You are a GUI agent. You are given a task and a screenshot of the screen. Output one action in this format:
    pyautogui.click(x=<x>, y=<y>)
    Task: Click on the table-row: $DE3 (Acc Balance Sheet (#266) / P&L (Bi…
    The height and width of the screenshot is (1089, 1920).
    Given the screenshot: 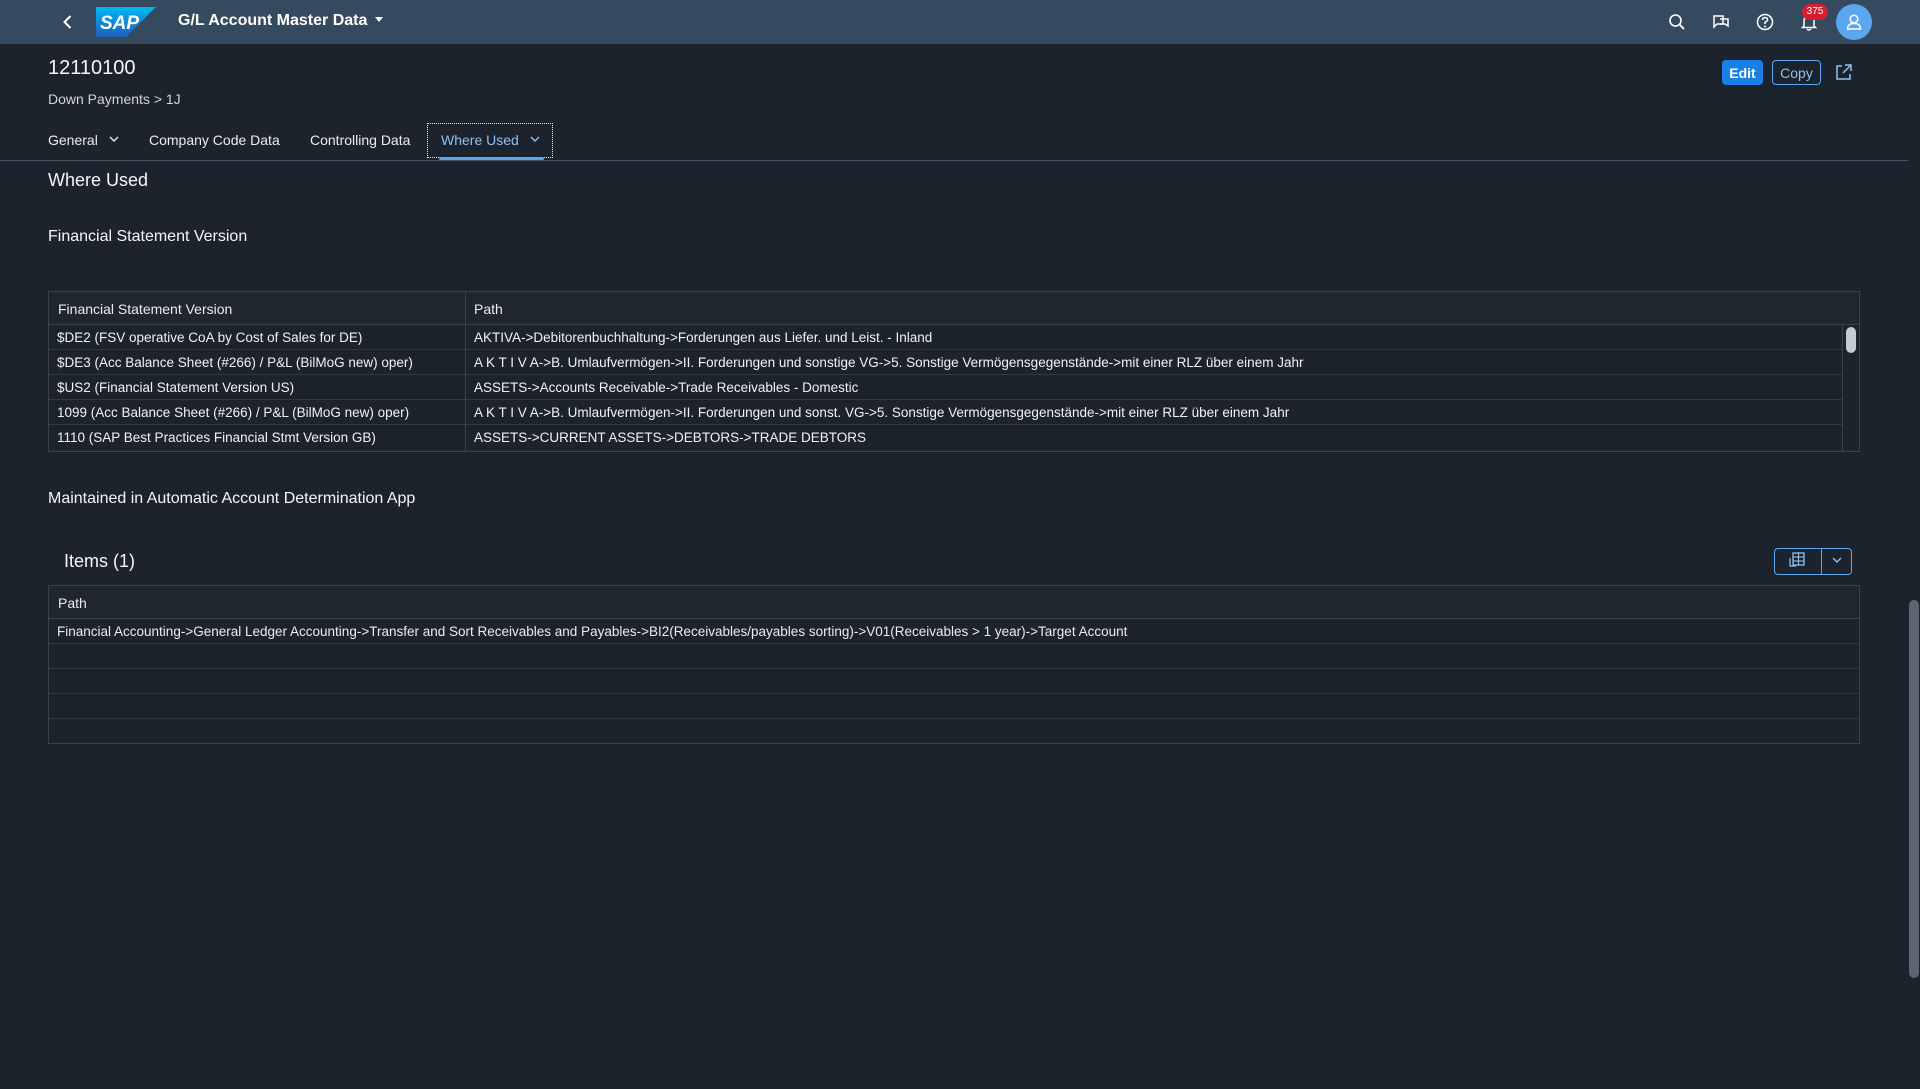 What is the action you would take?
    pyautogui.click(x=945, y=362)
    